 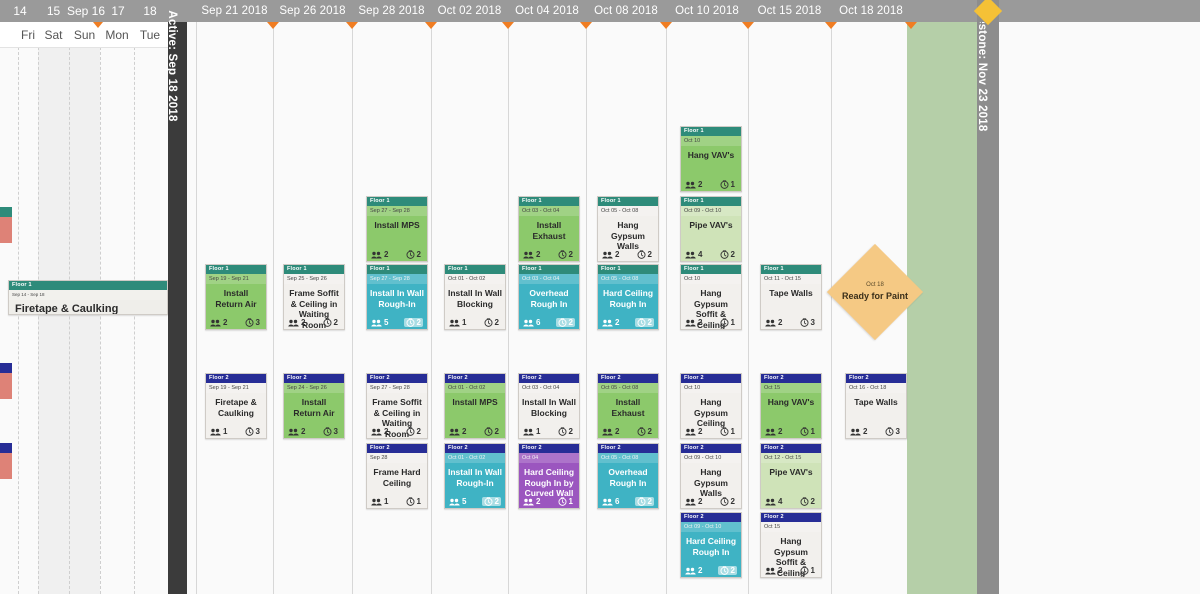 What do you see at coordinates (711, 159) in the screenshot?
I see `task-card: Floor 1 Oct 10 Hang VAV's 2 1` at bounding box center [711, 159].